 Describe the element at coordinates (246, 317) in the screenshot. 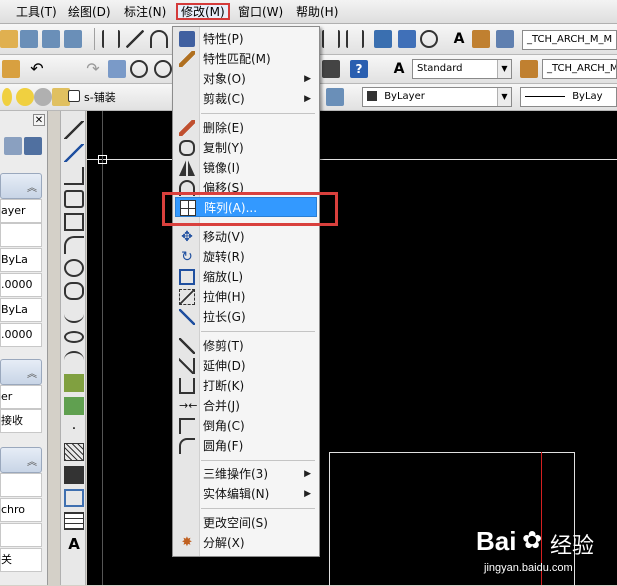

I see `menu-item-lengthen: 拉长(G)` at that location.